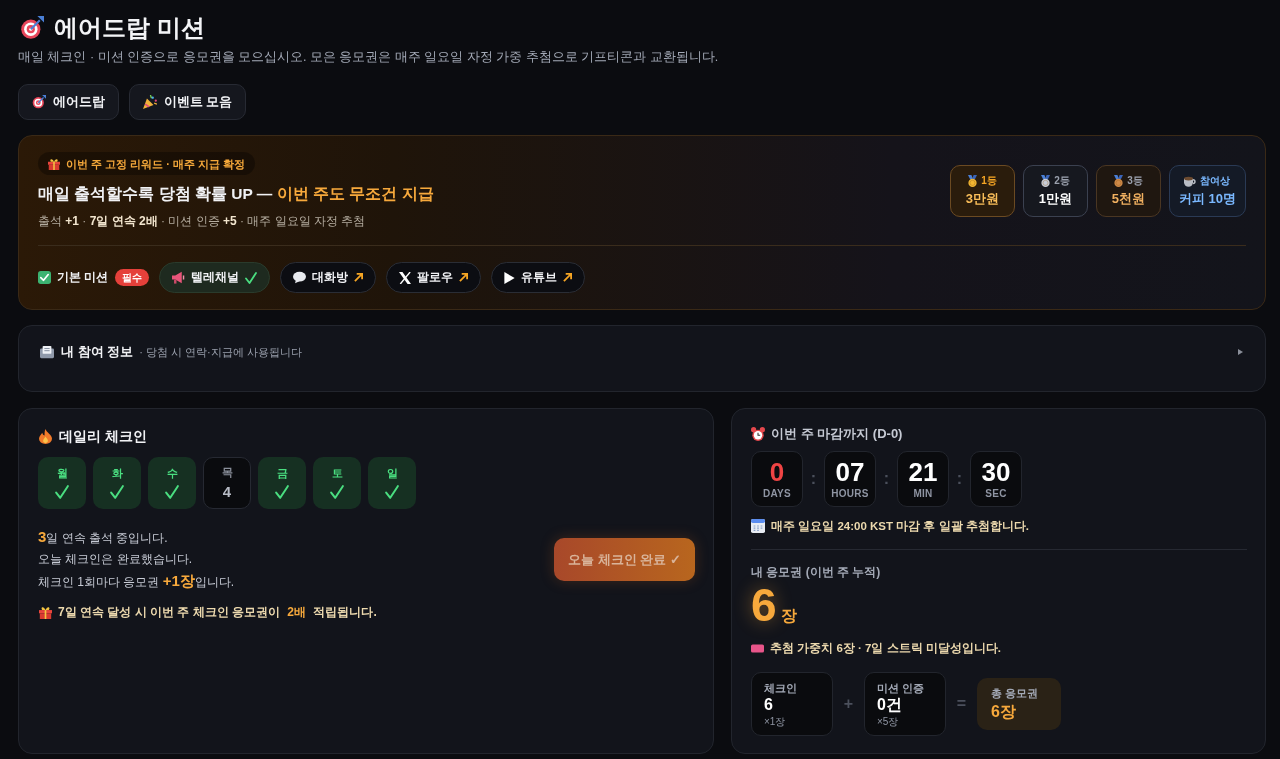  Describe the element at coordinates (179, 277) in the screenshot. I see `megaphone-icon` at that location.